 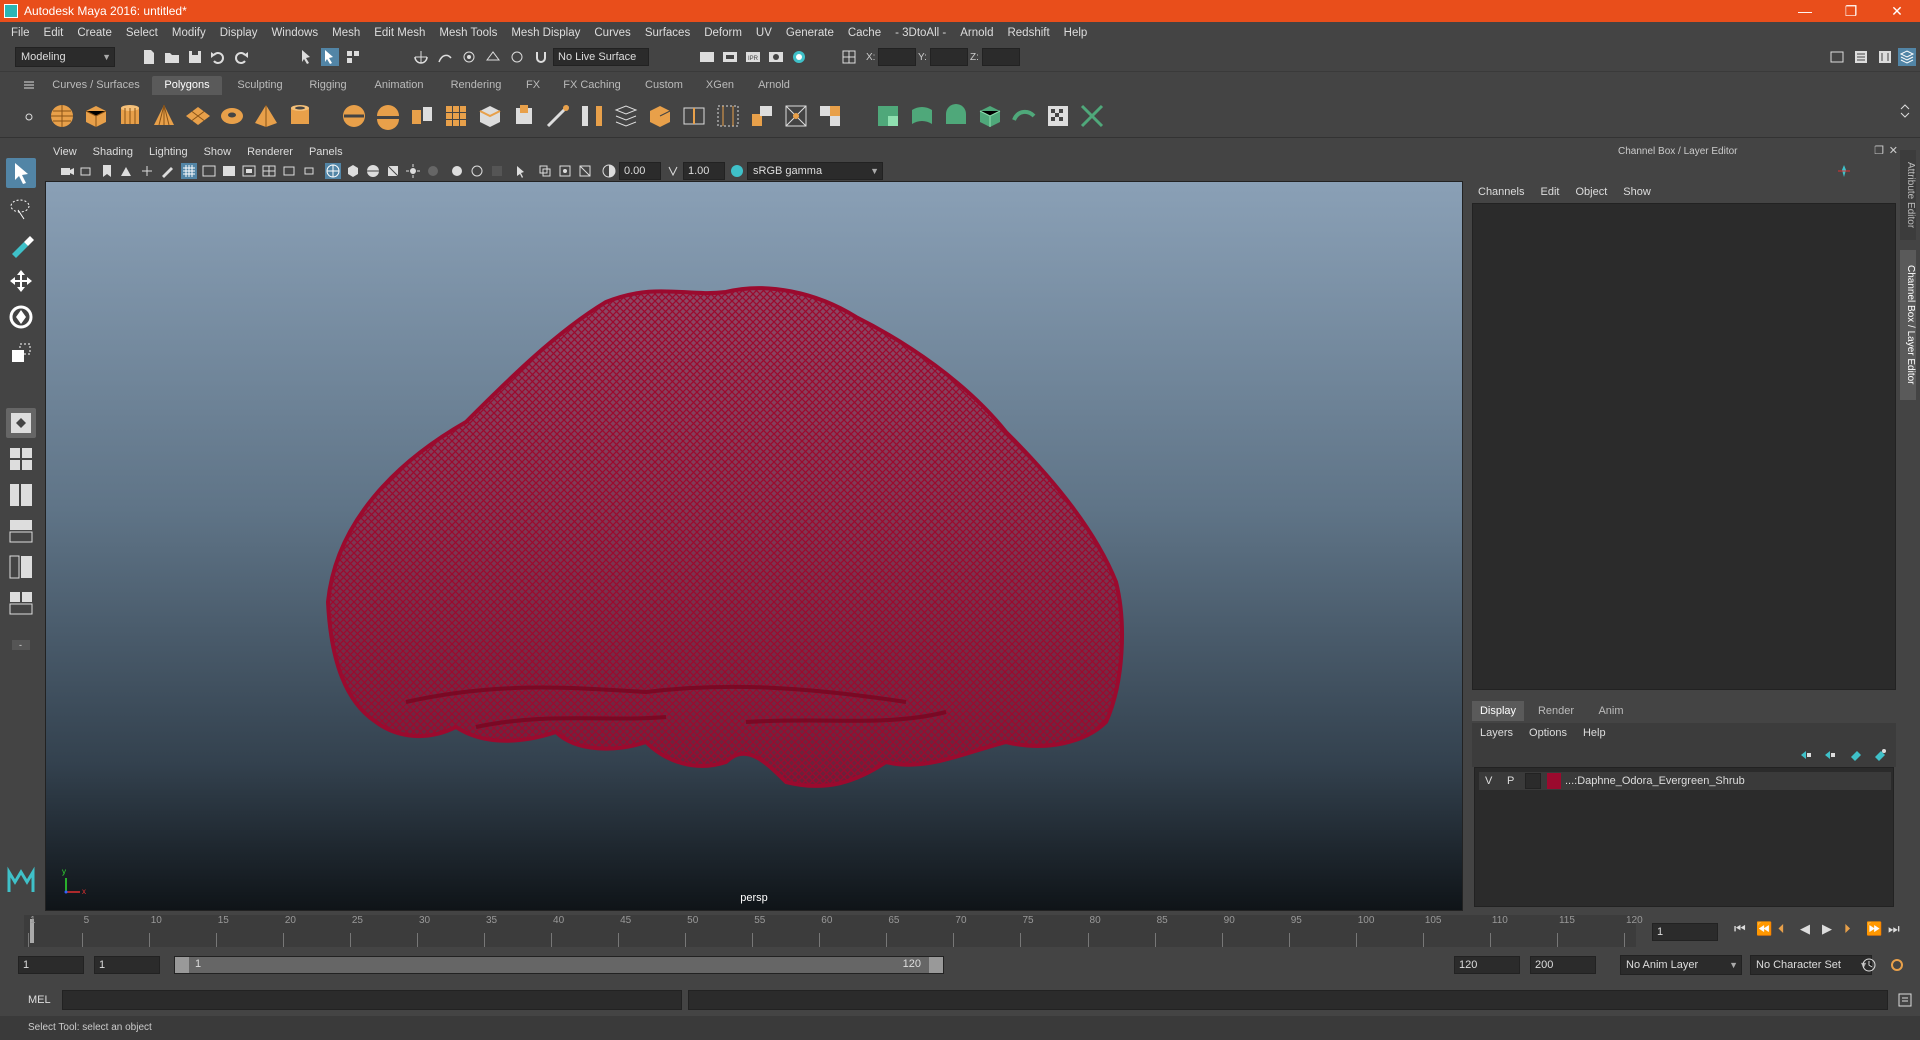 I want to click on menu-uv: UV, so click(x=764, y=33).